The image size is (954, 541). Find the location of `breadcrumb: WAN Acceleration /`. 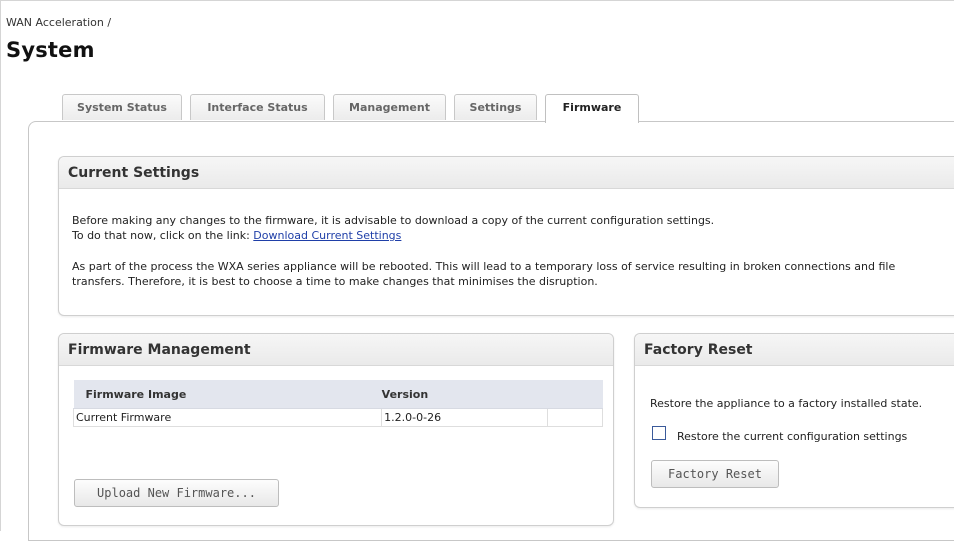

breadcrumb: WAN Acceleration / is located at coordinates (58, 22).